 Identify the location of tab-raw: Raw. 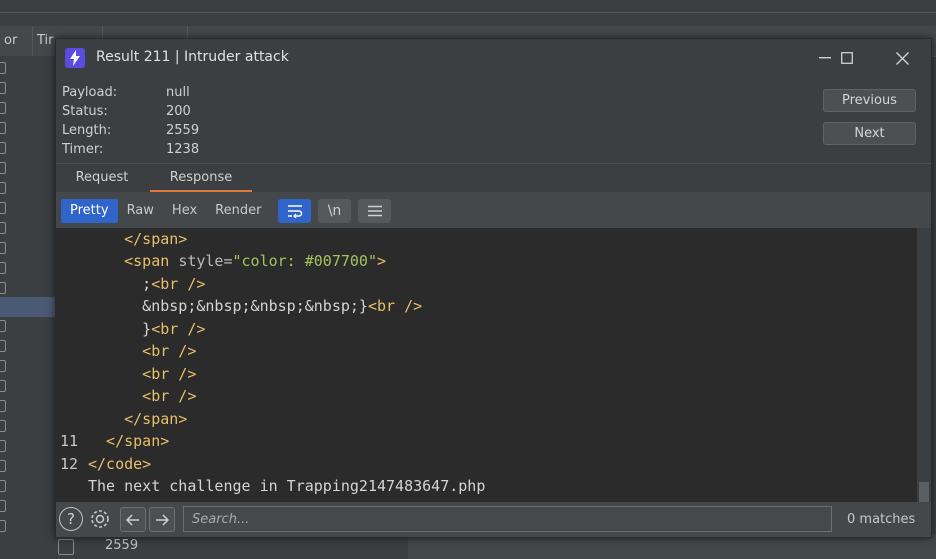
(140, 211).